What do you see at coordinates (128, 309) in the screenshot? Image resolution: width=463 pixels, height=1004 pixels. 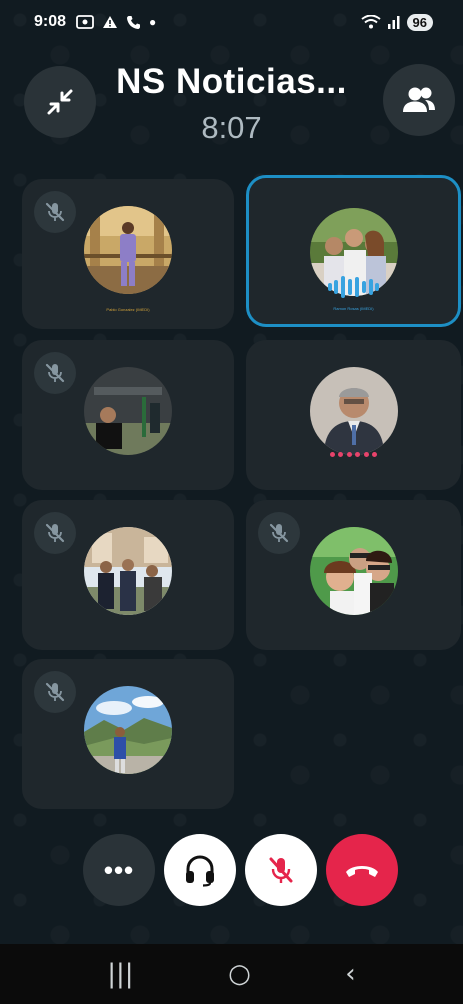 I see `participant-name: Pablo Gonzalez (IMEDI)` at bounding box center [128, 309].